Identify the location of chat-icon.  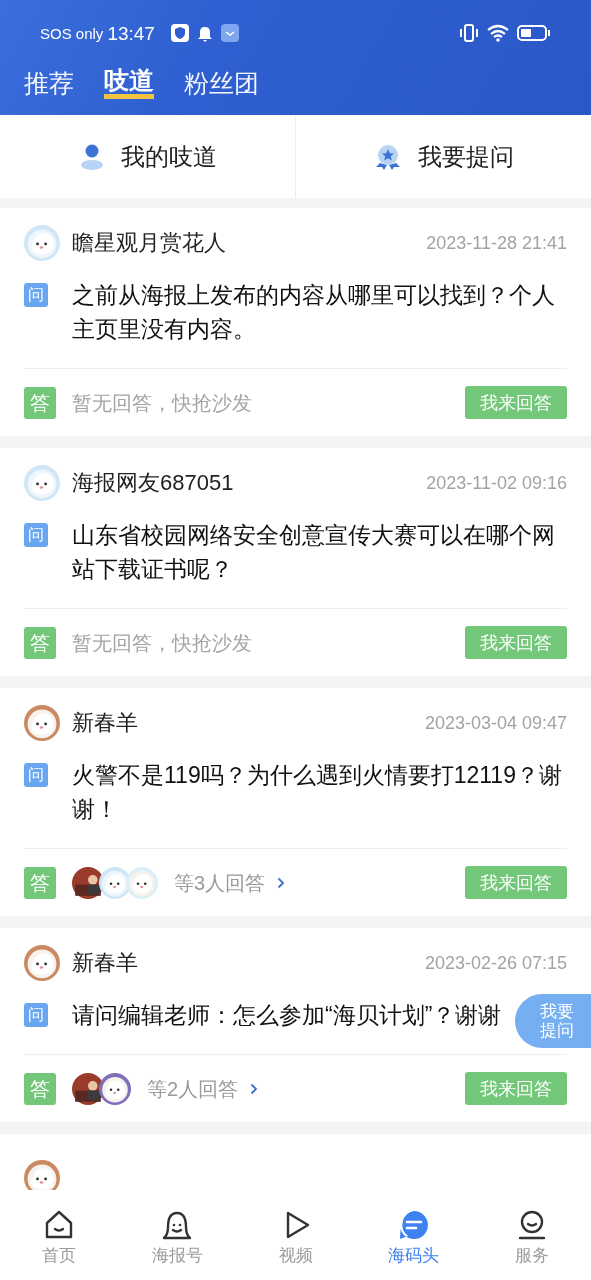
(413, 1224).